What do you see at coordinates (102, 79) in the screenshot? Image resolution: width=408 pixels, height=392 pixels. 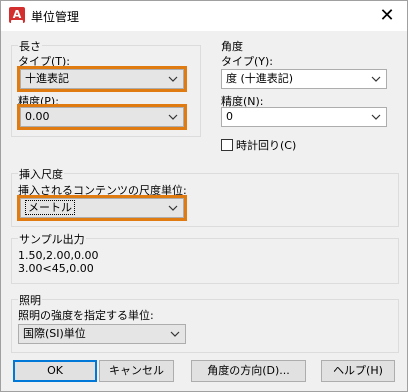 I see `length-type-select: 十進表記` at bounding box center [102, 79].